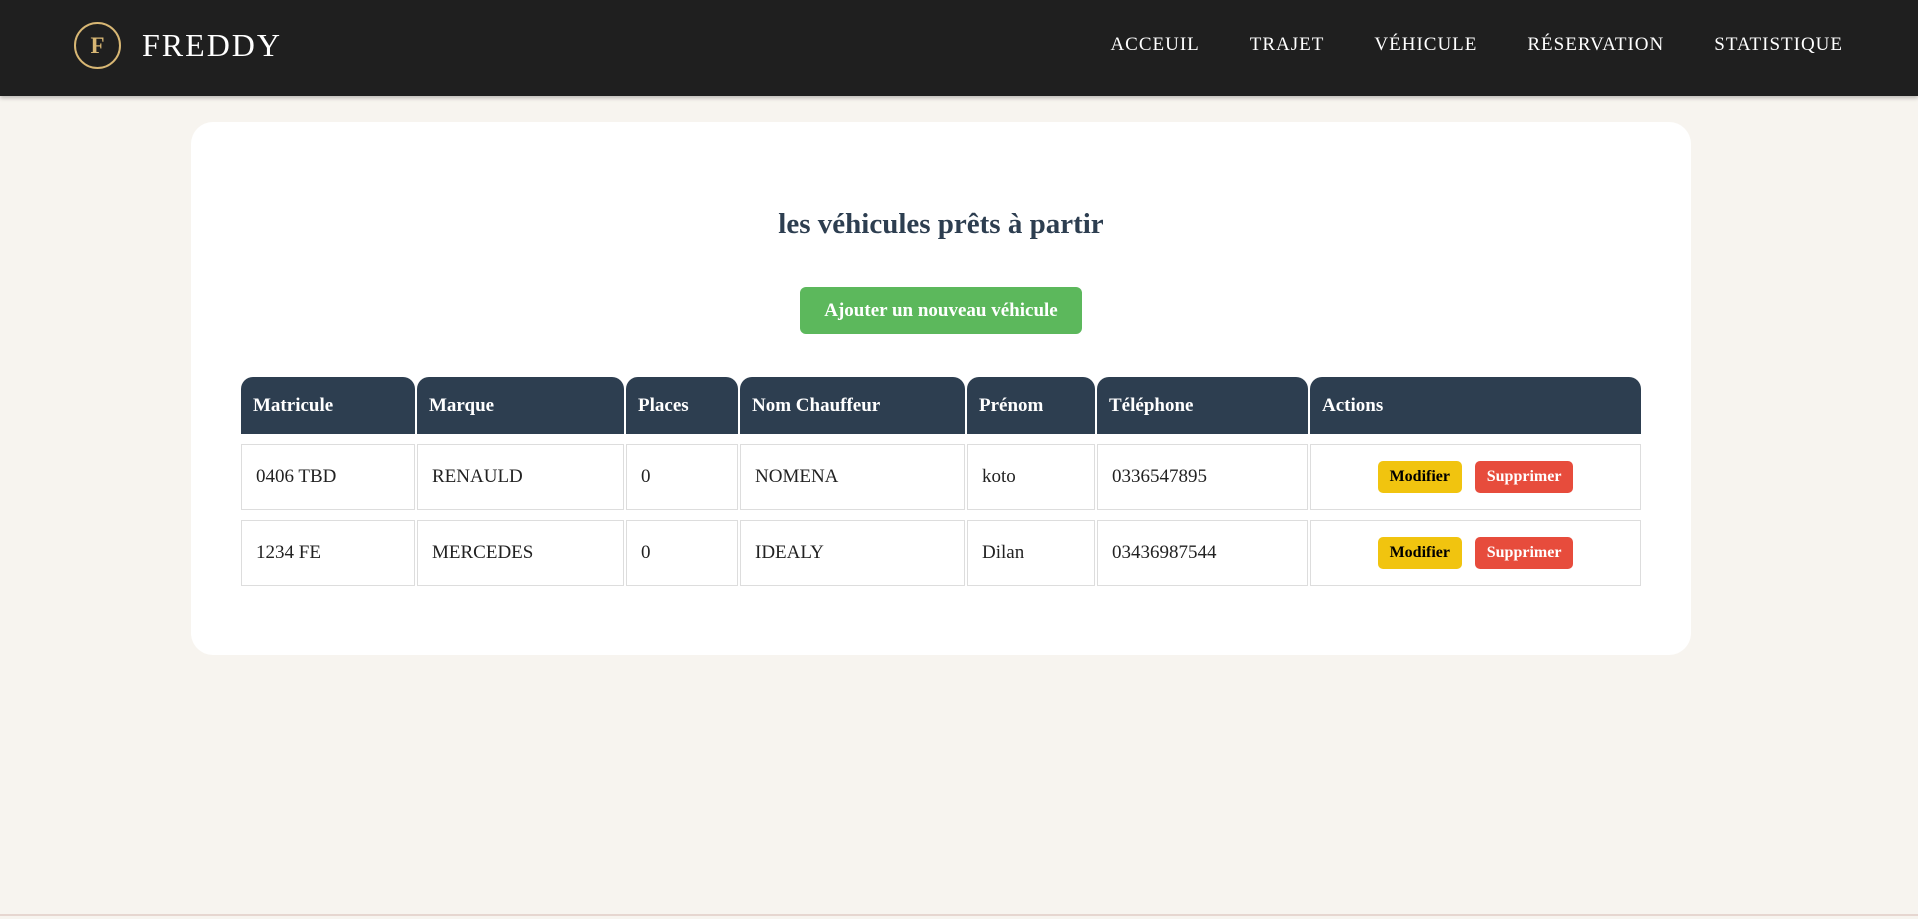 The image size is (1918, 919). Describe the element at coordinates (1031, 405) in the screenshot. I see `column-header-prenom: Prénom` at that location.